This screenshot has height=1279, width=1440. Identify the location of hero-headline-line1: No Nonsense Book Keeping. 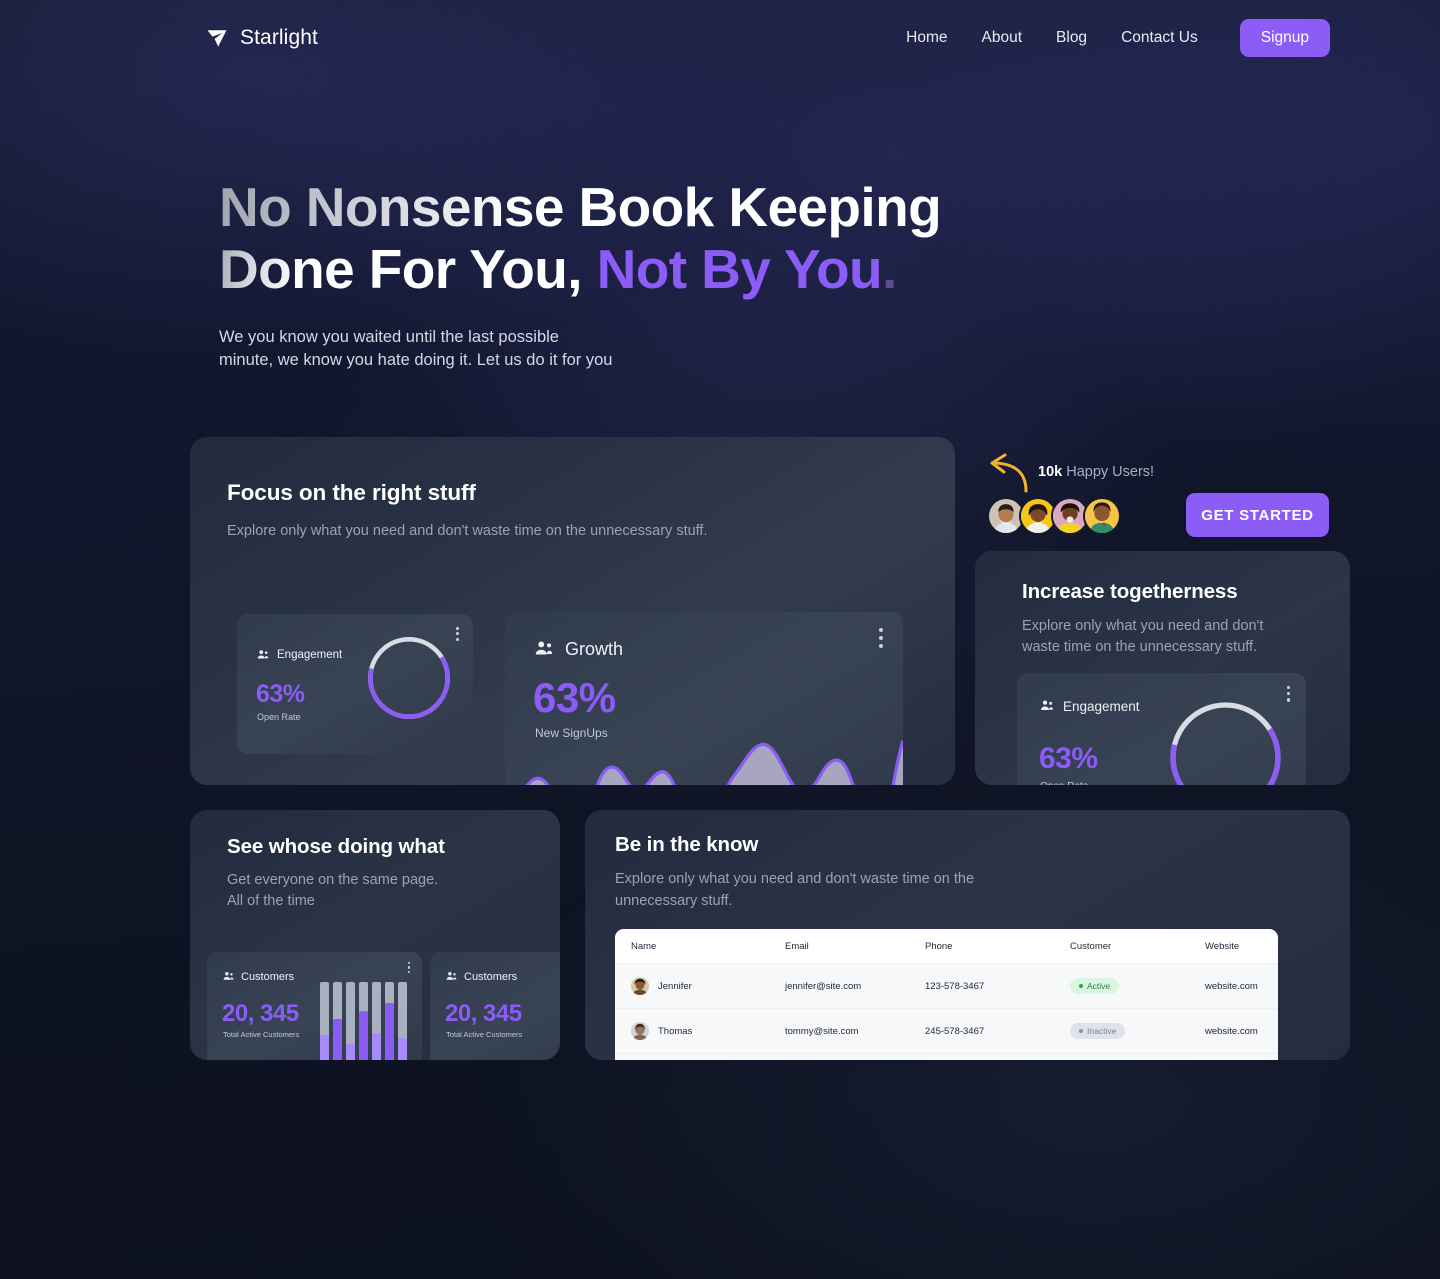
(580, 207).